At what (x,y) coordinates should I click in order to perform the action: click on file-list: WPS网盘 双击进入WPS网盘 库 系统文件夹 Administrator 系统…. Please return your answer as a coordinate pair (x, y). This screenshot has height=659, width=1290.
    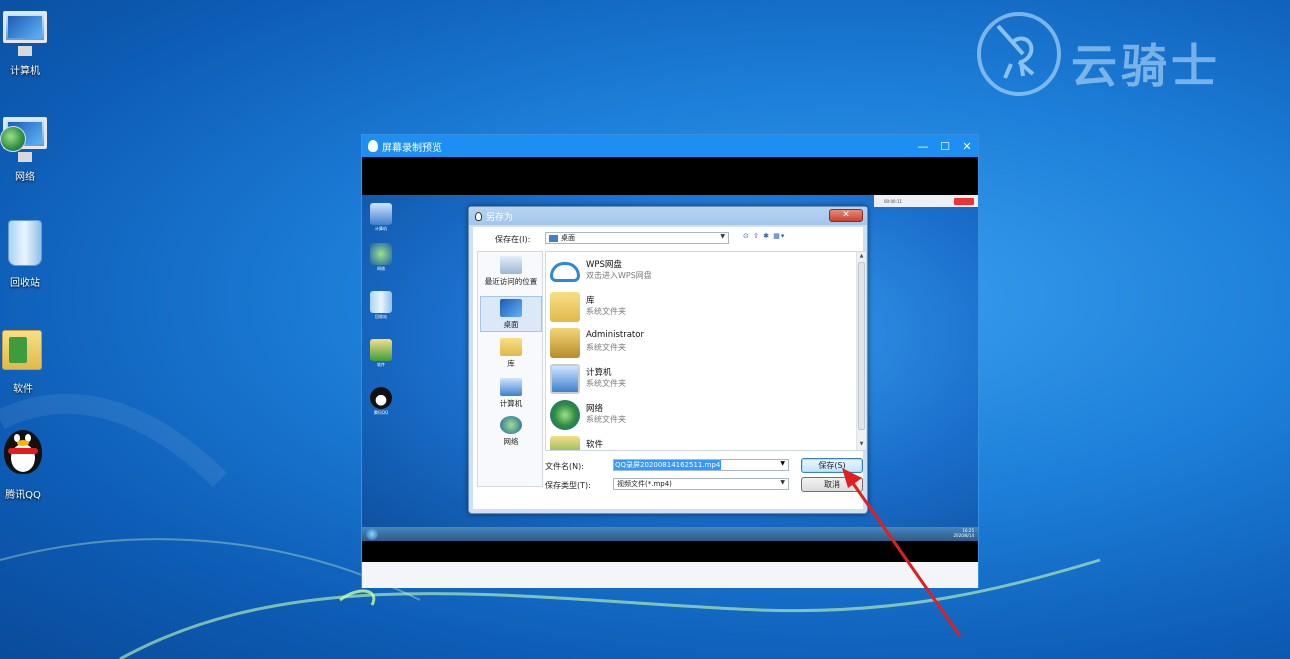
    Looking at the image, I should click on (706, 351).